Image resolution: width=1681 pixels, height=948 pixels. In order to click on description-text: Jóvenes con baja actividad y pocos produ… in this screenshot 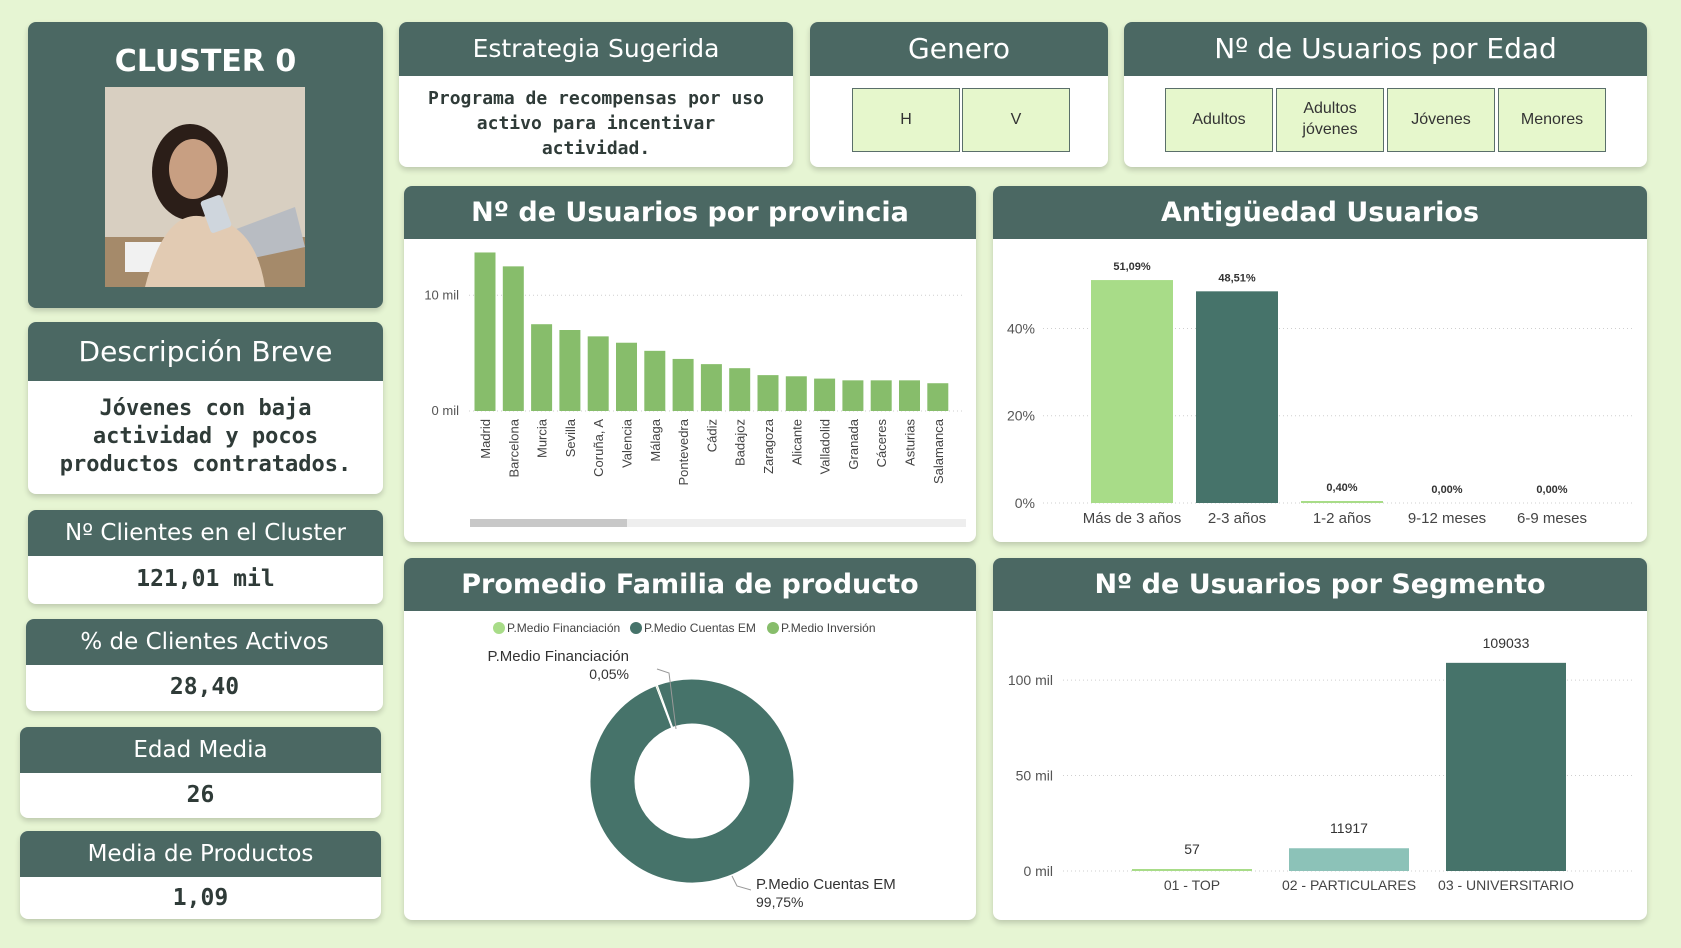, I will do `click(205, 436)`.